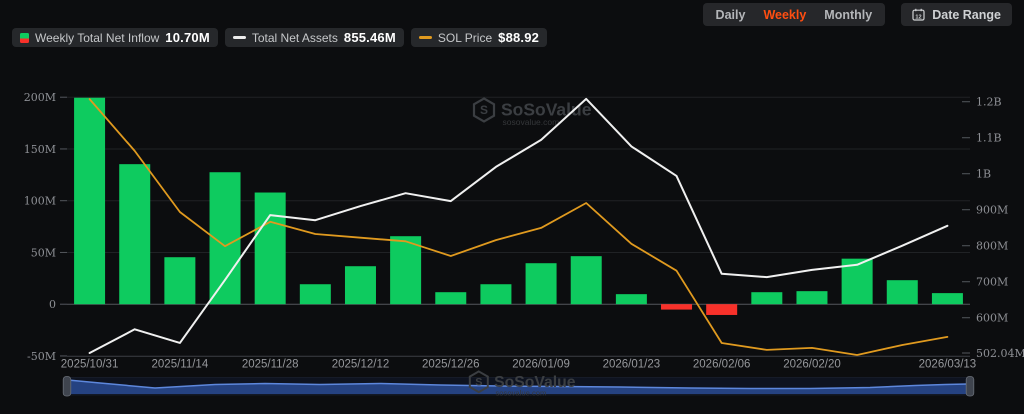  I want to click on x-axis-label: 2026/02/20, so click(812, 365).